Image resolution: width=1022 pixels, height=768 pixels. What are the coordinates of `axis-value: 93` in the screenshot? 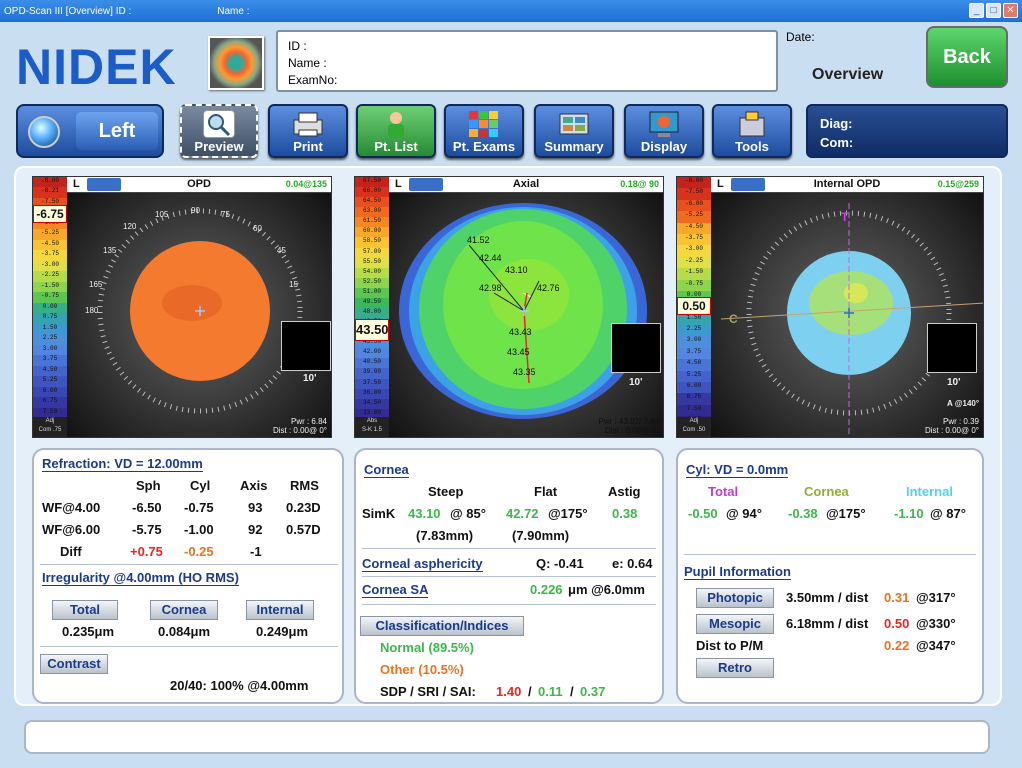 It's located at (255, 507).